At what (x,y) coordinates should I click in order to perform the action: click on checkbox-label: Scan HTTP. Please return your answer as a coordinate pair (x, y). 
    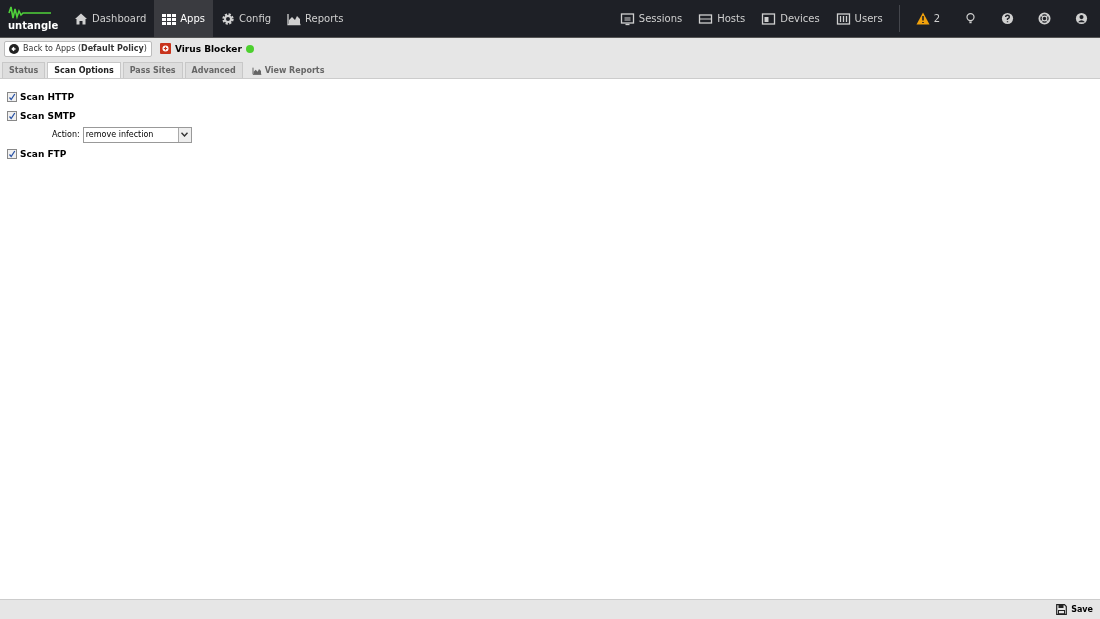
    Looking at the image, I should click on (47, 96).